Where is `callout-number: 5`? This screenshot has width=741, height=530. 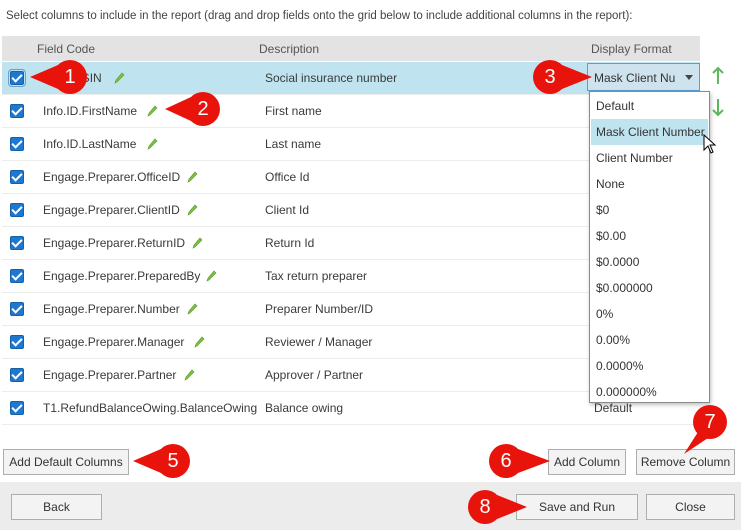
callout-number: 5 is located at coordinates (173, 461).